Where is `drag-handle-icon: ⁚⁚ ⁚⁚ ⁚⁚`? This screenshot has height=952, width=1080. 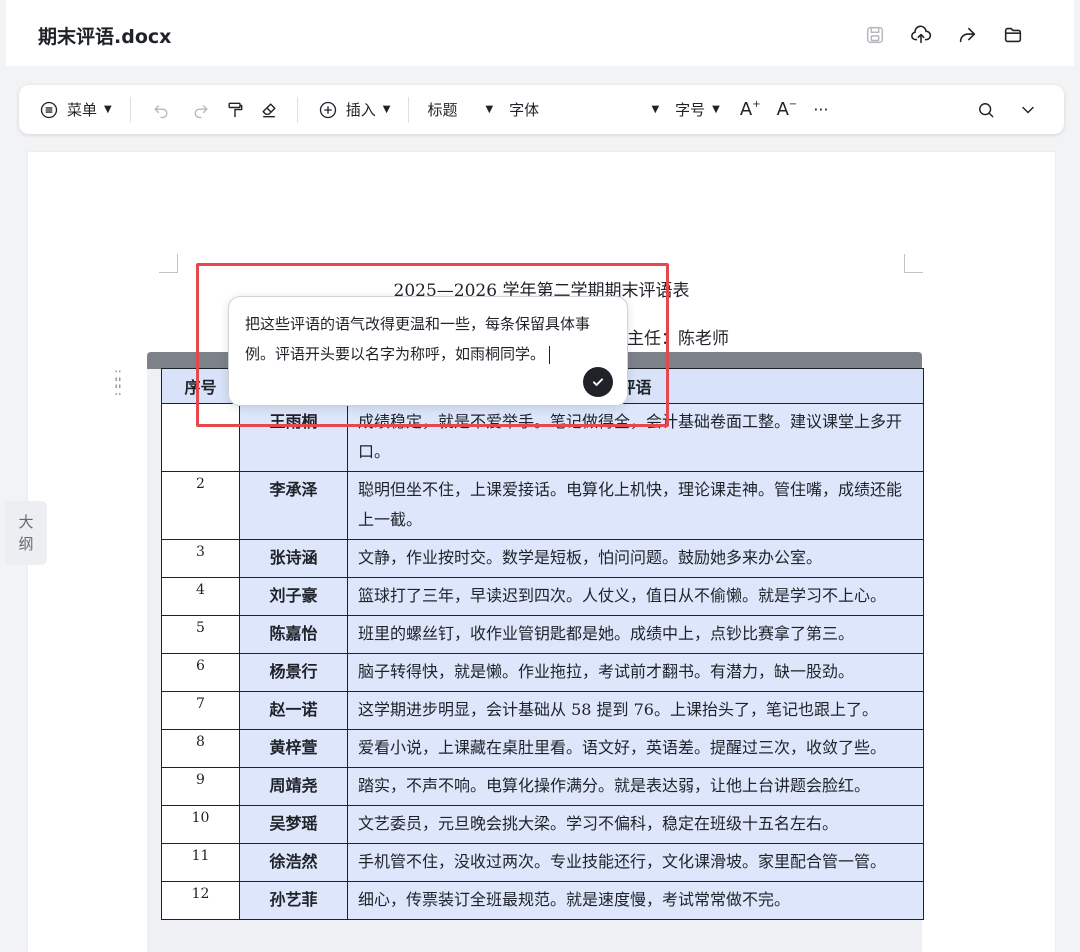 drag-handle-icon: ⁚⁚ ⁚⁚ ⁚⁚ is located at coordinates (118, 384).